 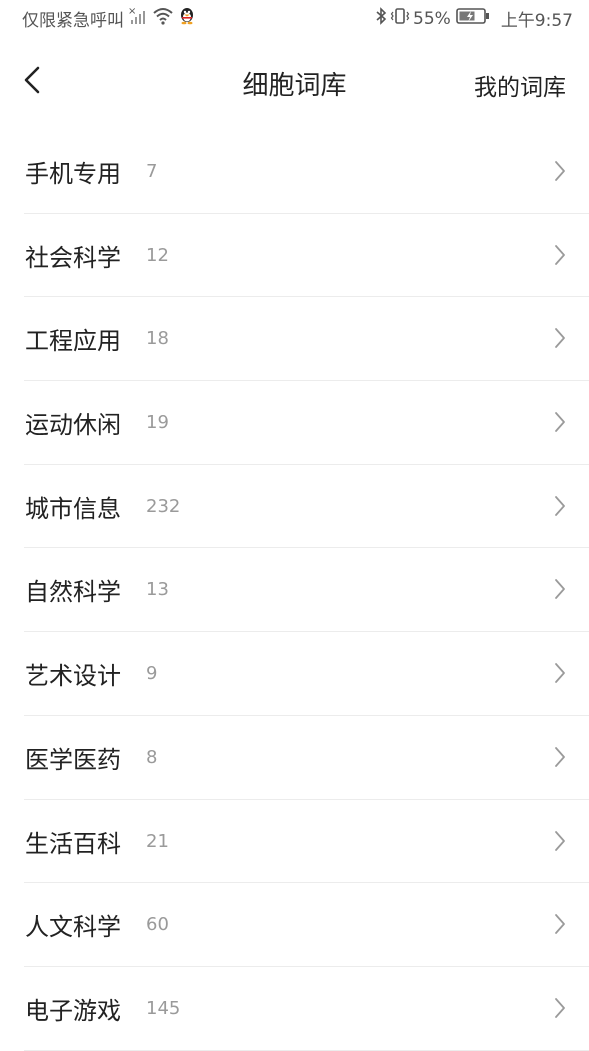 I want to click on category-row: 自然科学 13, so click(x=306, y=590).